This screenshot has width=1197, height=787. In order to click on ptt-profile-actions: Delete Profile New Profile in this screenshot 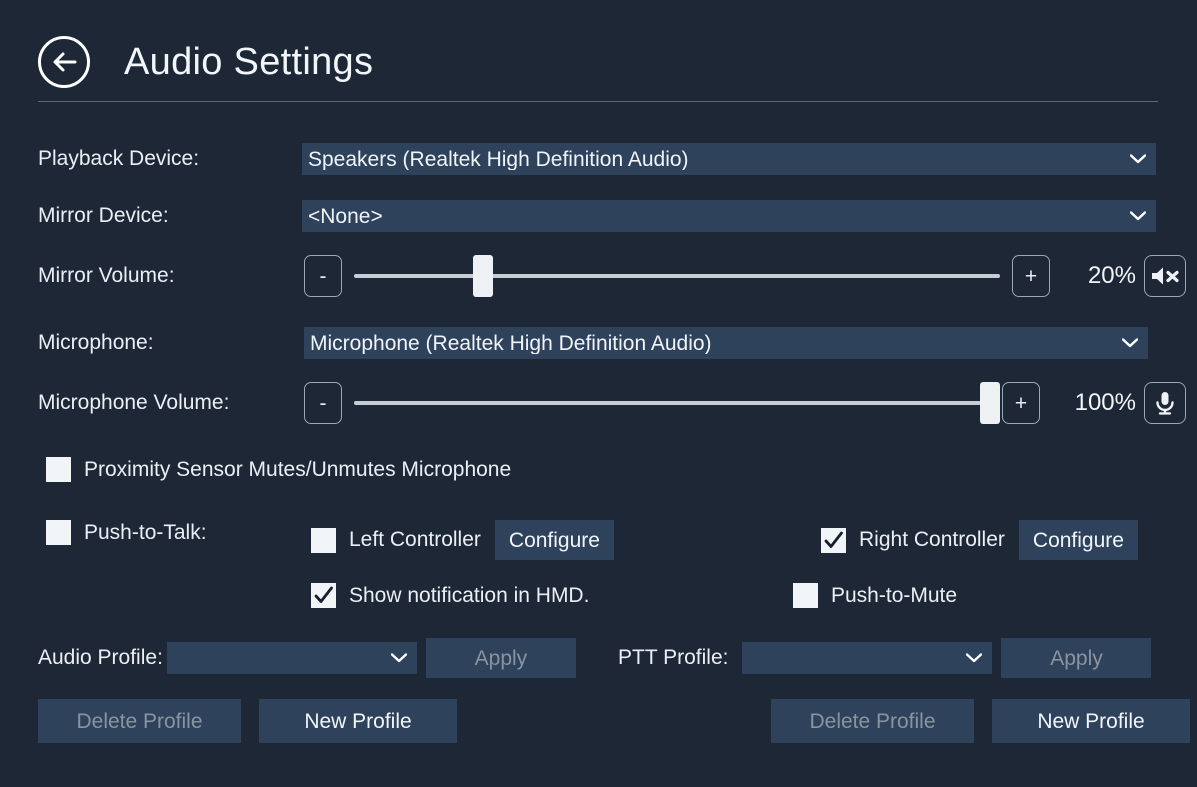, I will do `click(980, 721)`.